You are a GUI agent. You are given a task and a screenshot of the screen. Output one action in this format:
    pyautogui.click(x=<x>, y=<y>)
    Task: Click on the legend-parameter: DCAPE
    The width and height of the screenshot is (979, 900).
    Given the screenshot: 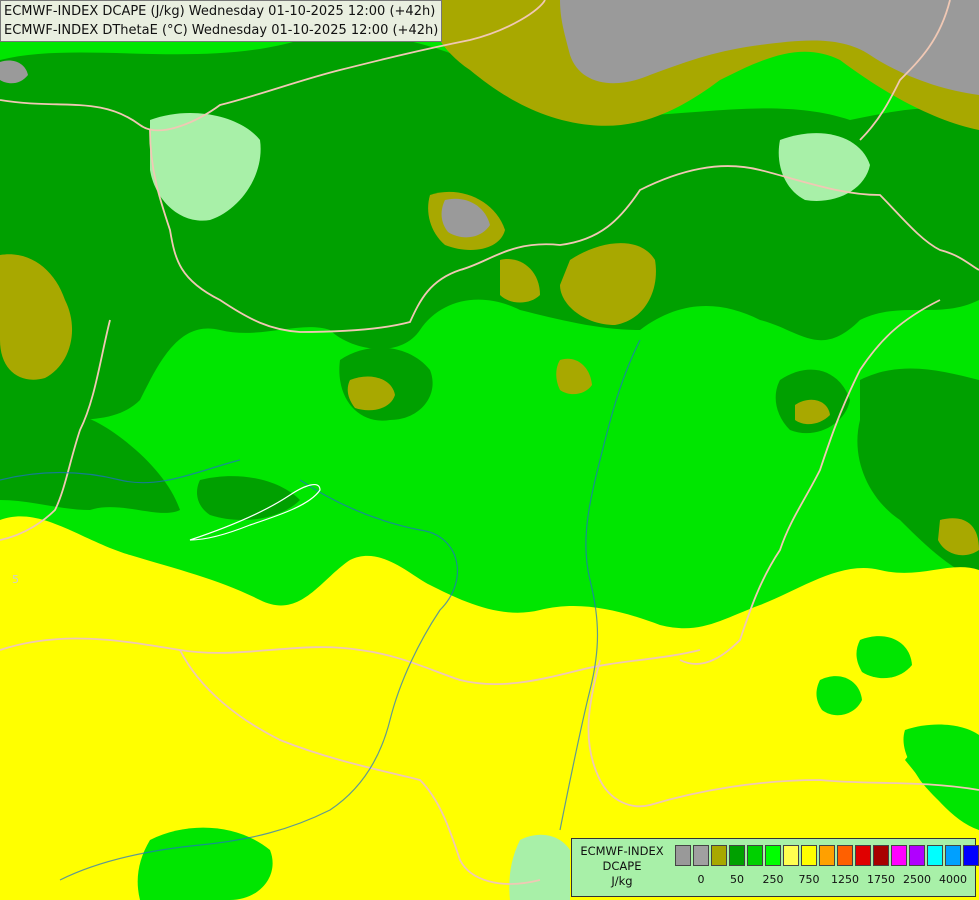 What is the action you would take?
    pyautogui.click(x=622, y=866)
    